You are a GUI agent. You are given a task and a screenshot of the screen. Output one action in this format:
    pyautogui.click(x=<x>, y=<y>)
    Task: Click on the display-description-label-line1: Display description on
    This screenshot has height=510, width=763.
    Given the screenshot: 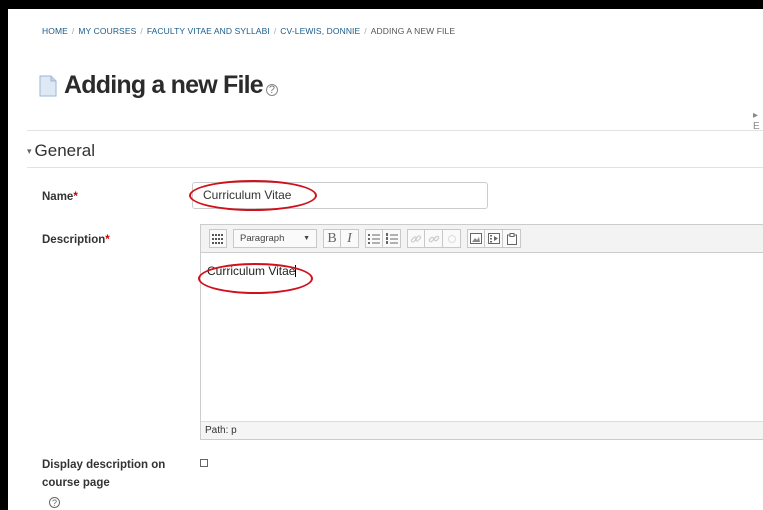 What is the action you would take?
    pyautogui.click(x=104, y=465)
    